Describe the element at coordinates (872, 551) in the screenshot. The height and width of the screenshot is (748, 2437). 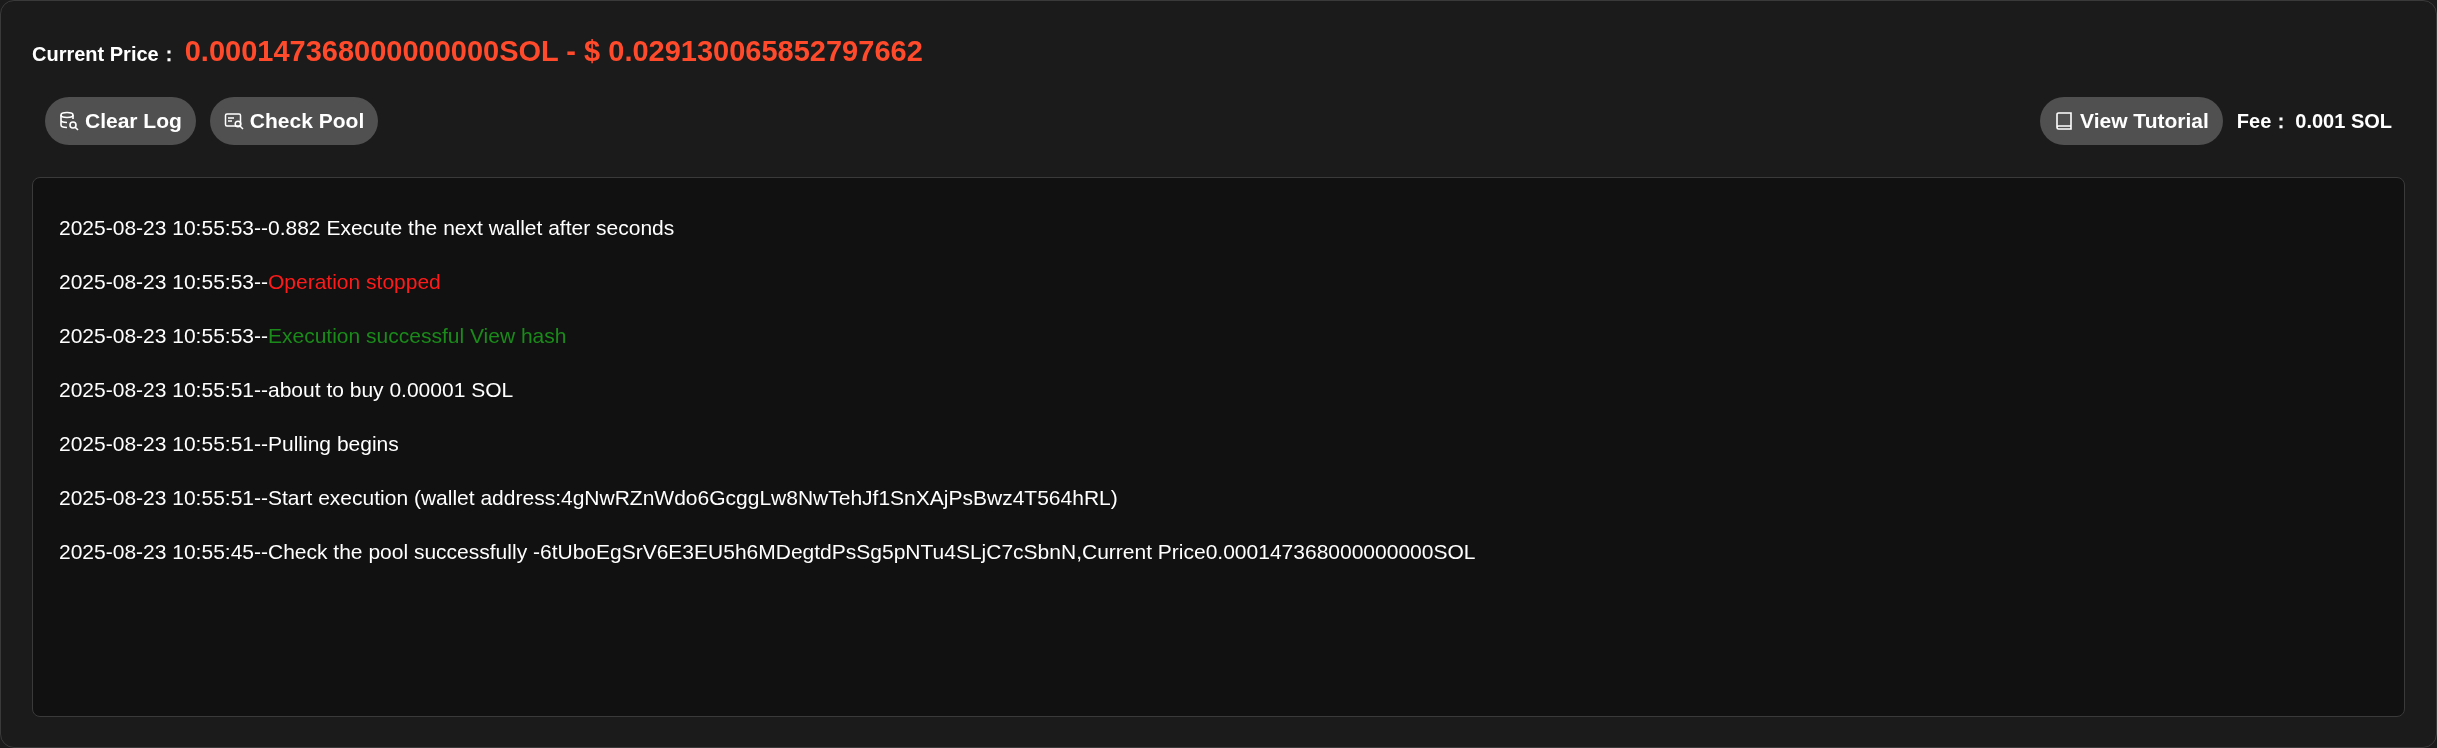
I see `log-message: Check the pool successfully -6tUboEgSrV6E3EU5h6MDegtdPsSg5pNTu4SLjC7cSbnN,Current Price0.000147368000000000SOL` at that location.